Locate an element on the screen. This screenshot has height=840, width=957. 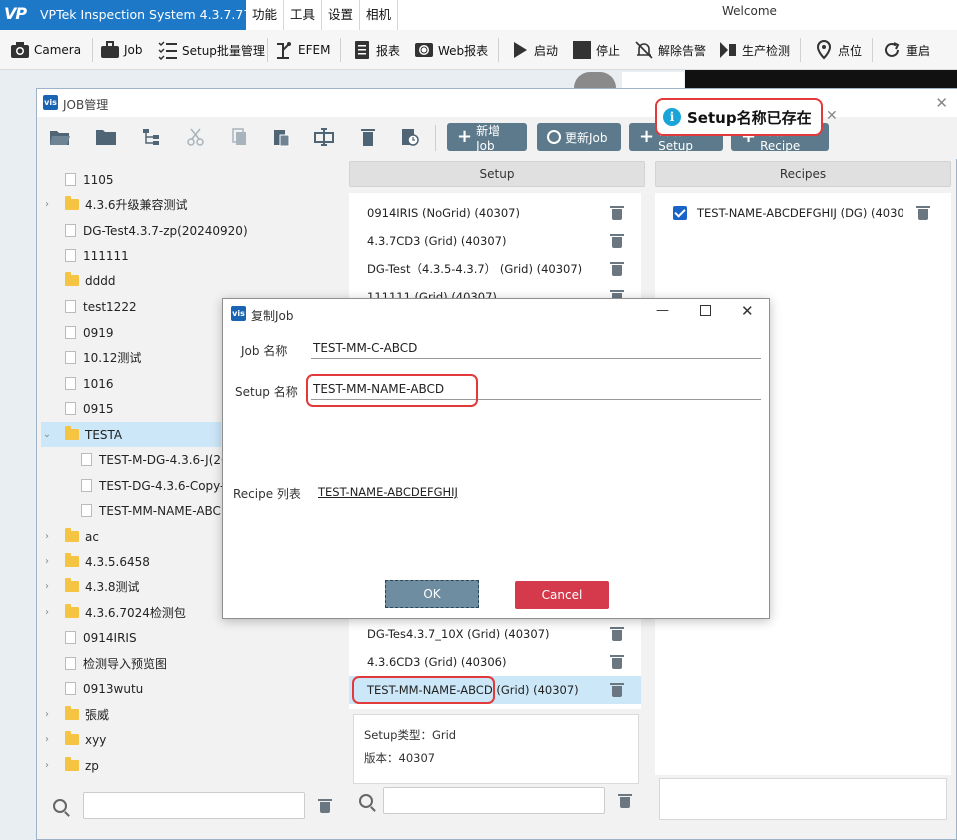
stop-button: 停止 is located at coordinates (596, 50).